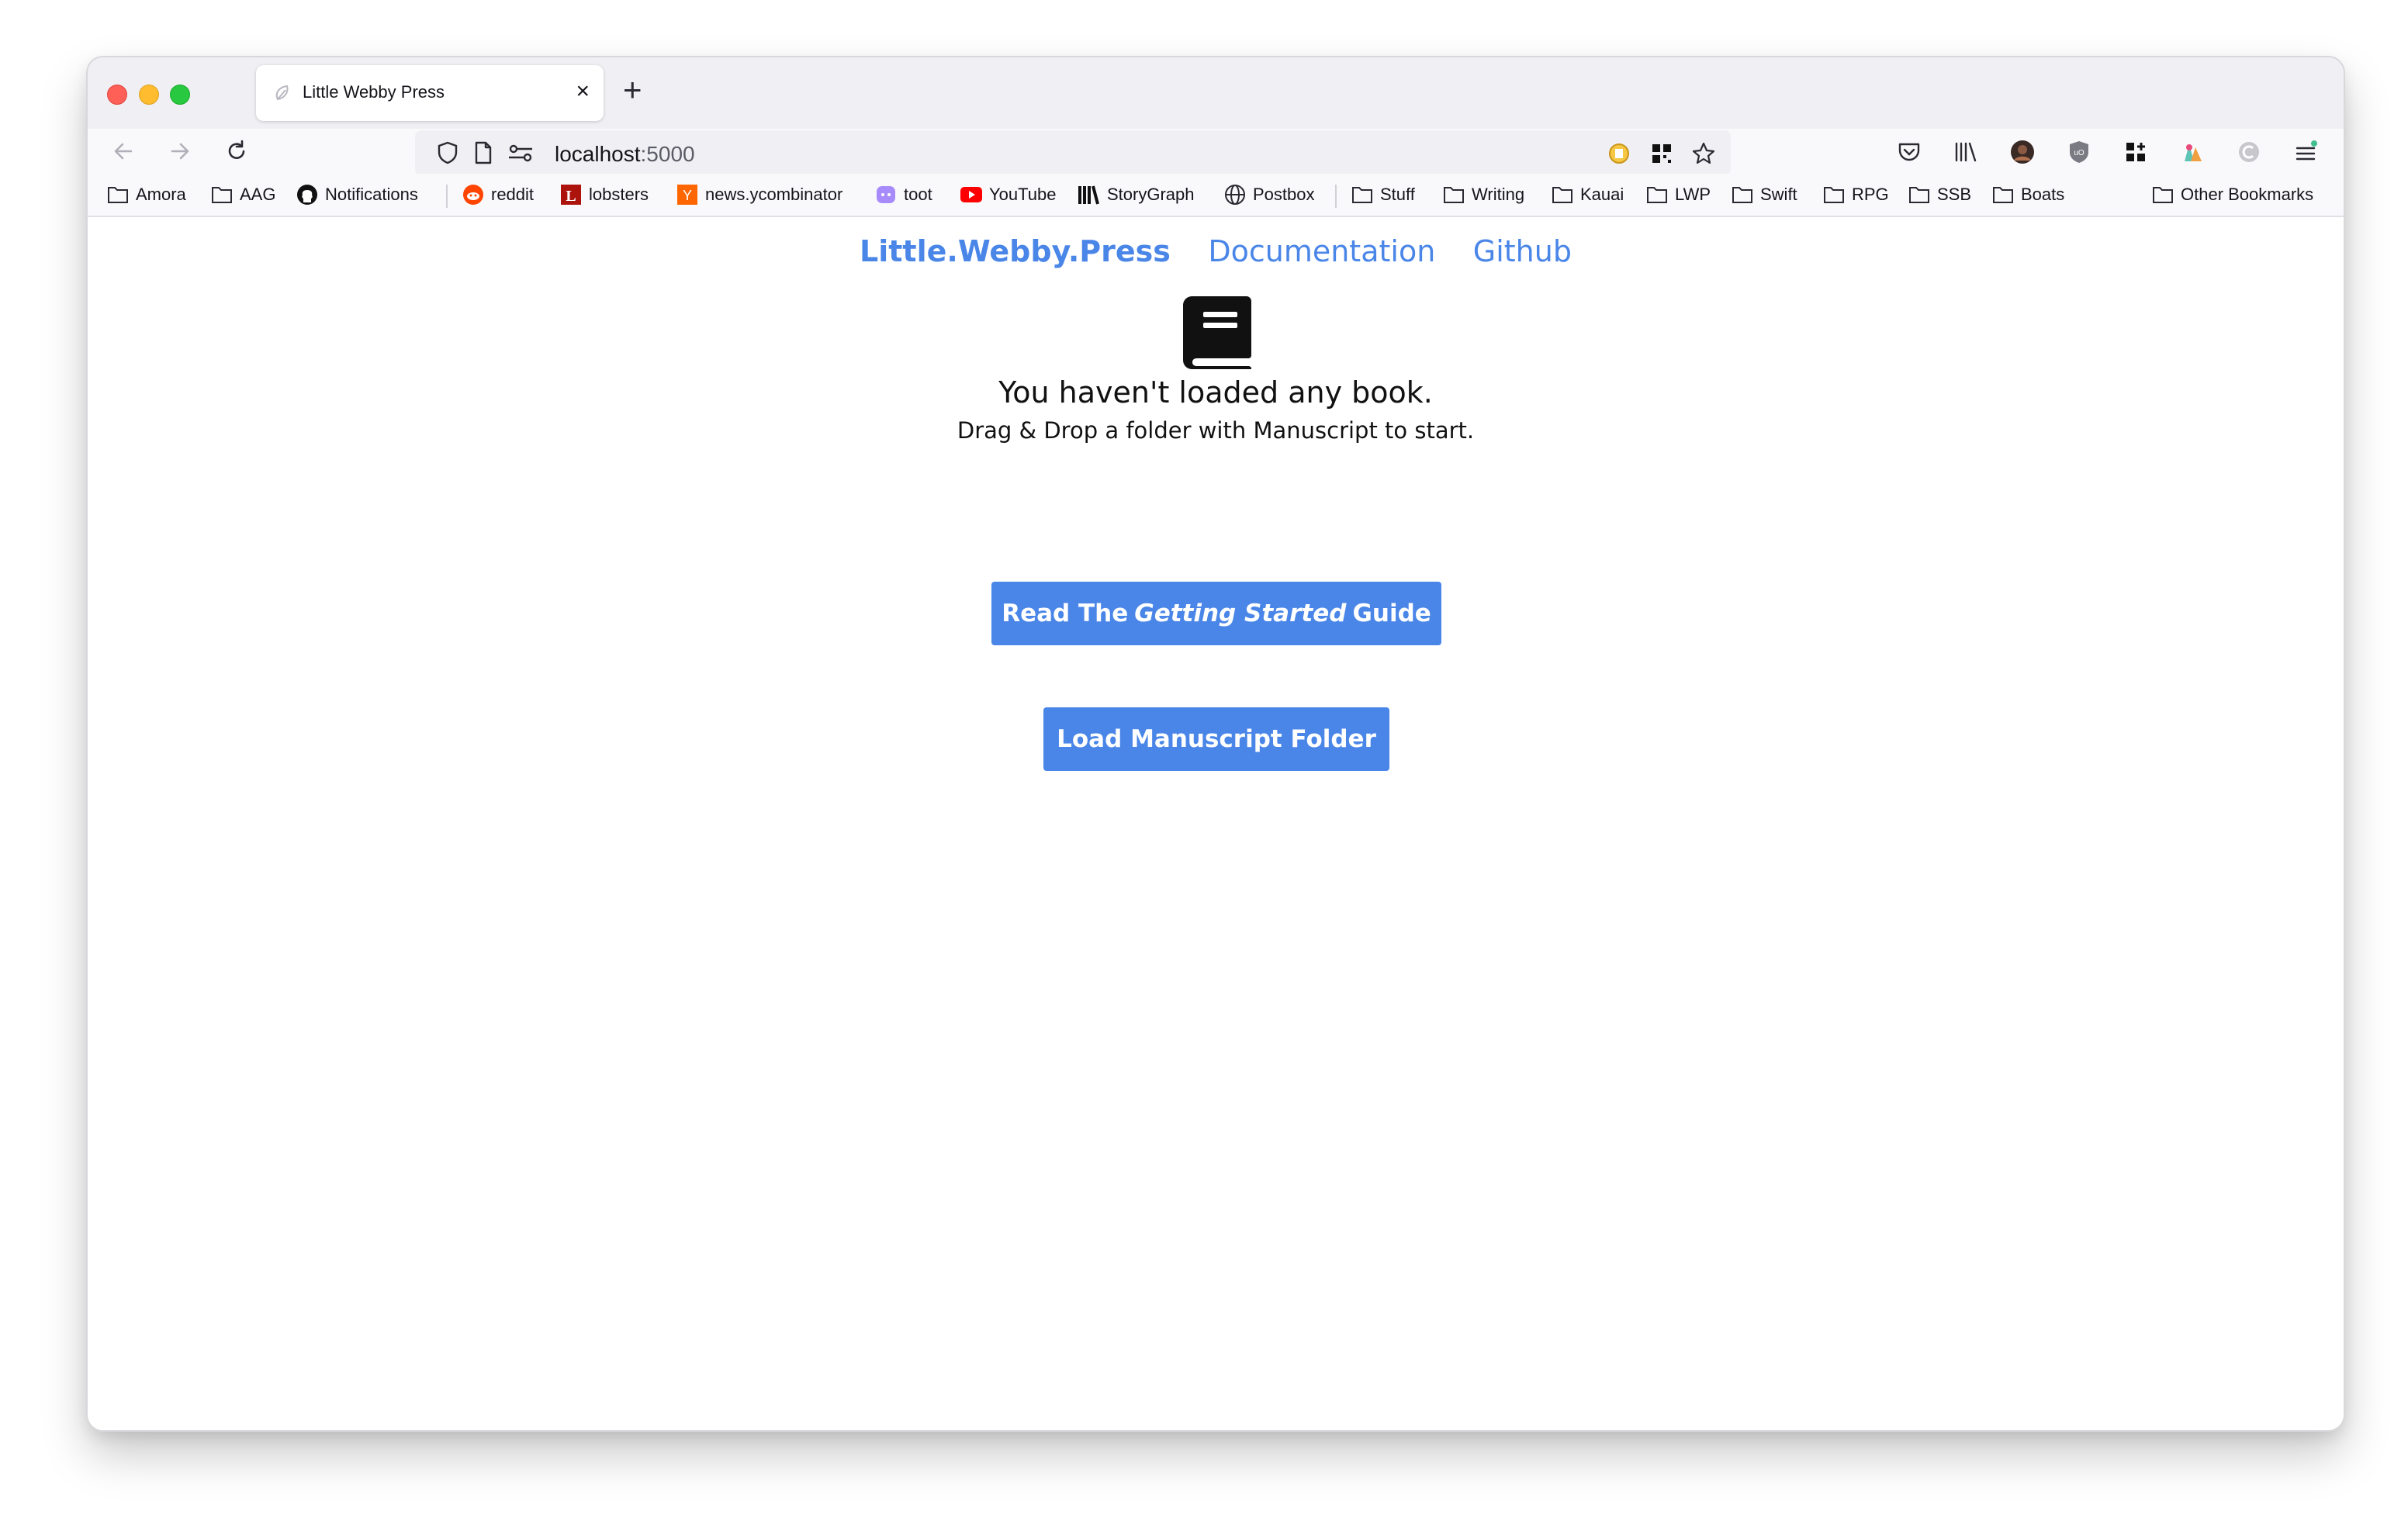  I want to click on ublock-icon: uO, so click(2079, 152).